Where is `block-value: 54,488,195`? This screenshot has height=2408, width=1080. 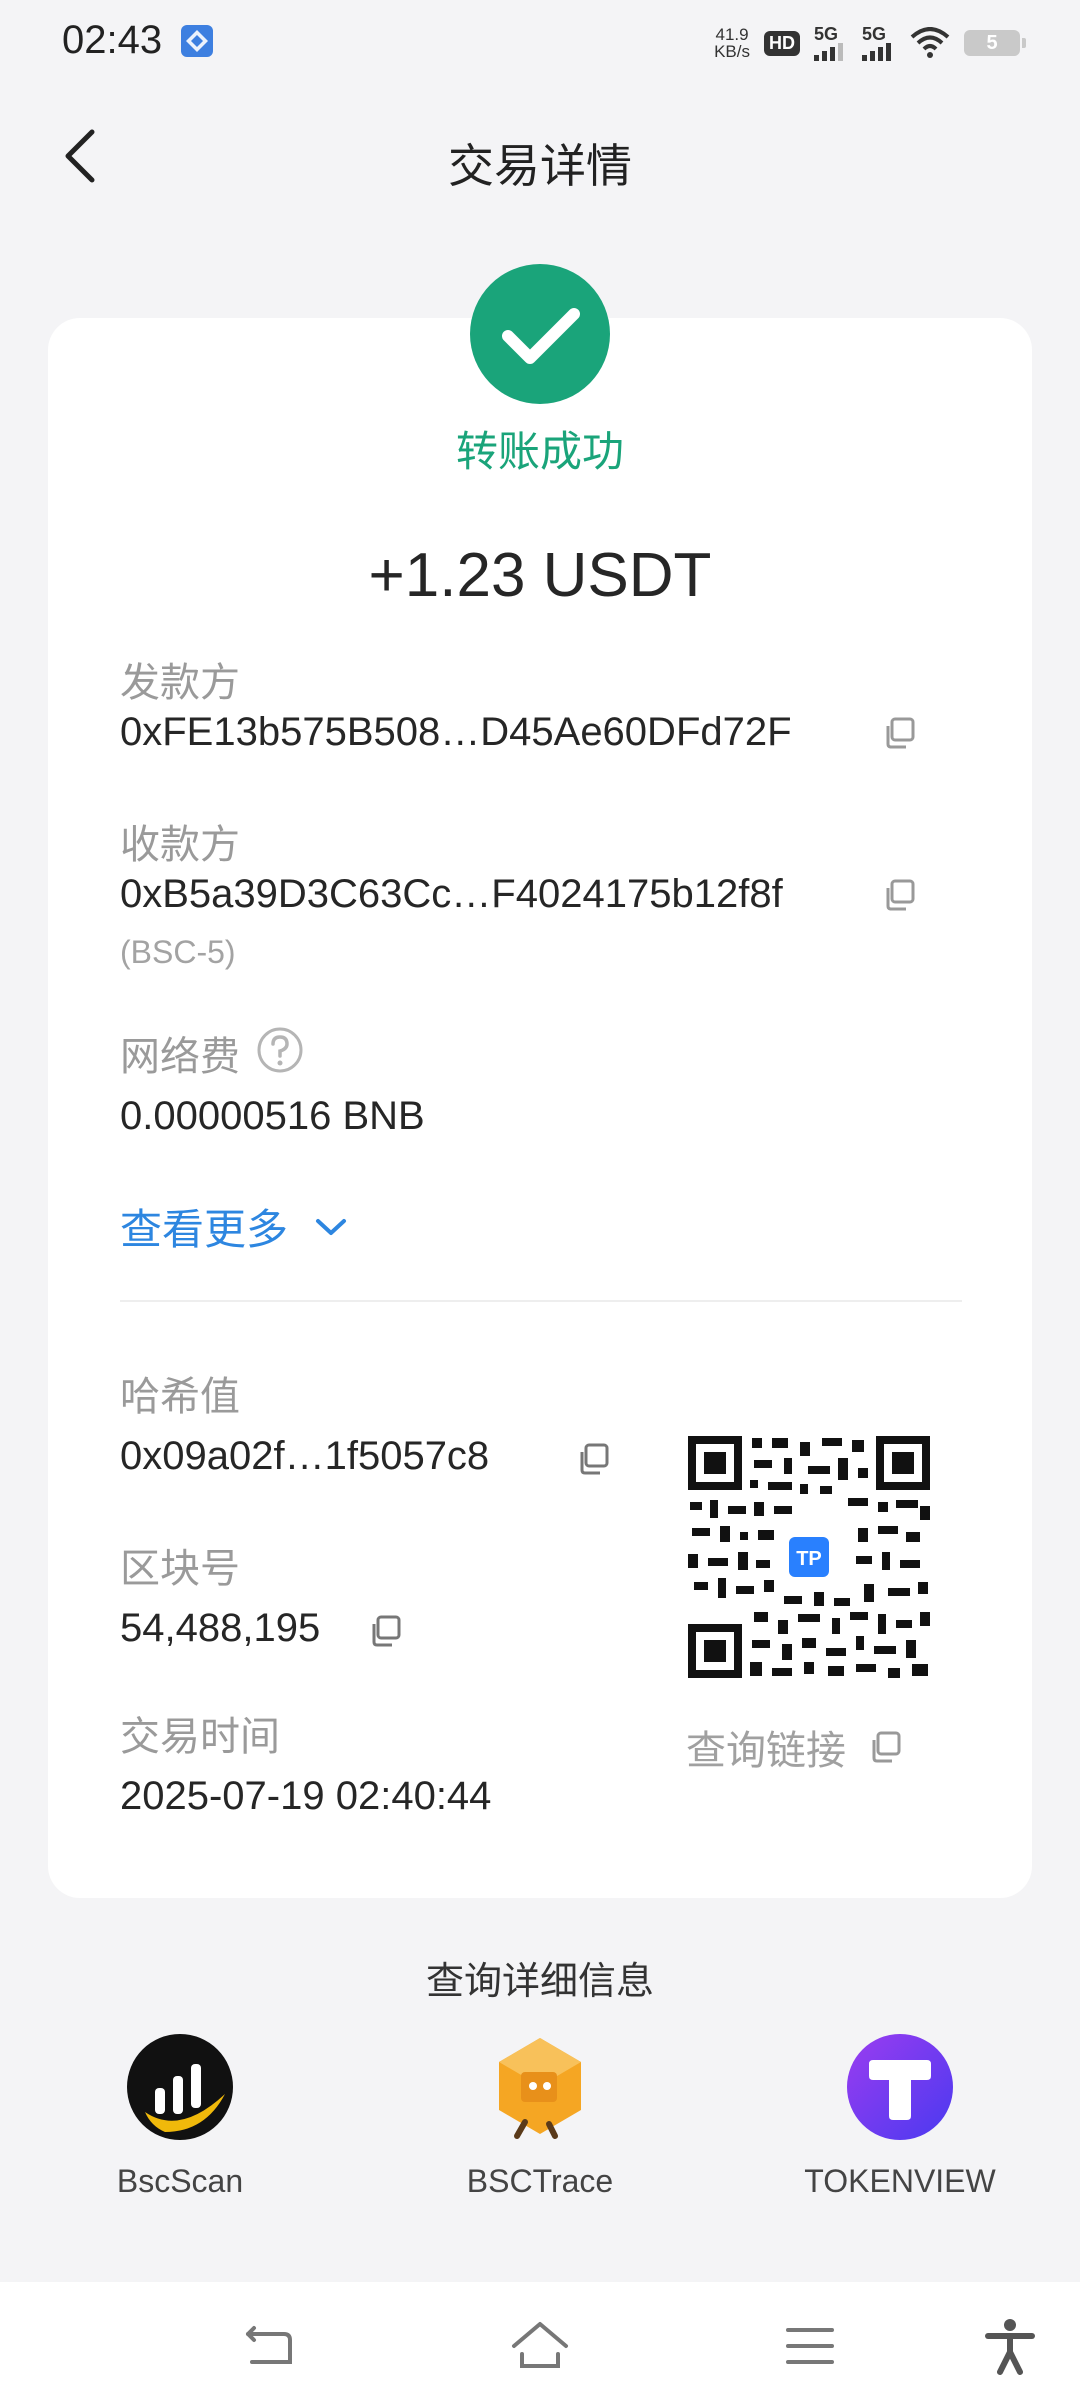
block-value: 54,488,195 is located at coordinates (220, 1628).